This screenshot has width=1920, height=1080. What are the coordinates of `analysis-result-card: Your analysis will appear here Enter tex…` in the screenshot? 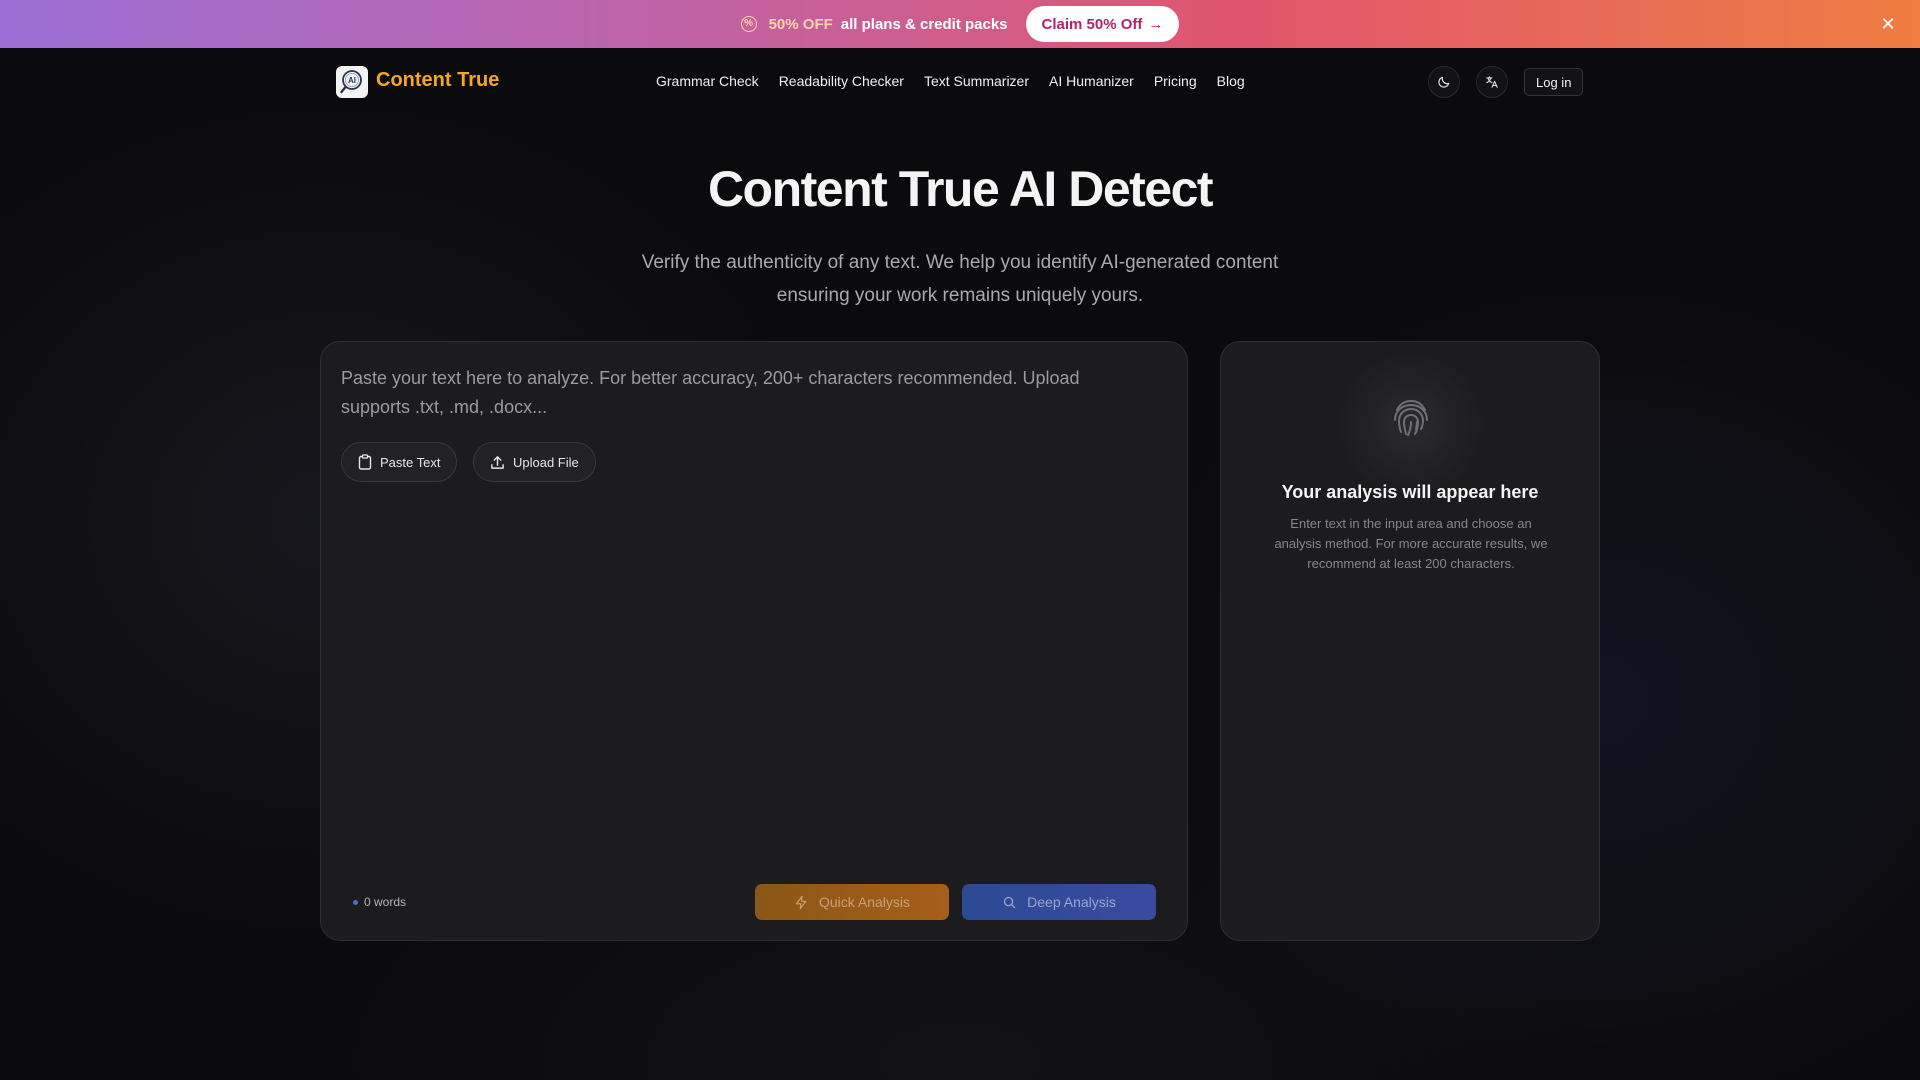 It's located at (1410, 641).